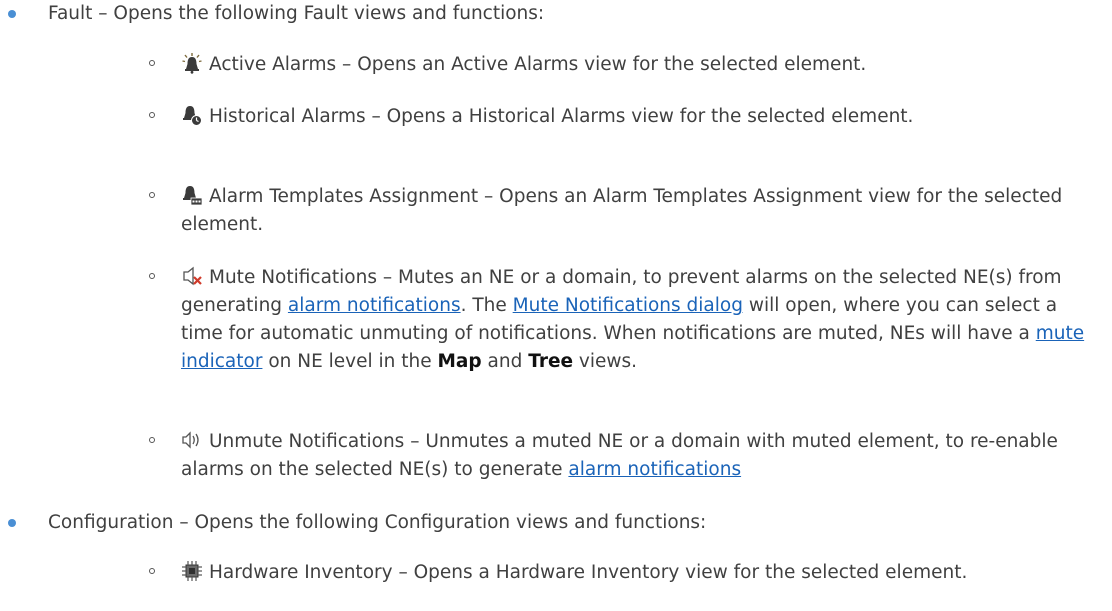  Describe the element at coordinates (192, 63) in the screenshot. I see `bell-alert-icon` at that location.